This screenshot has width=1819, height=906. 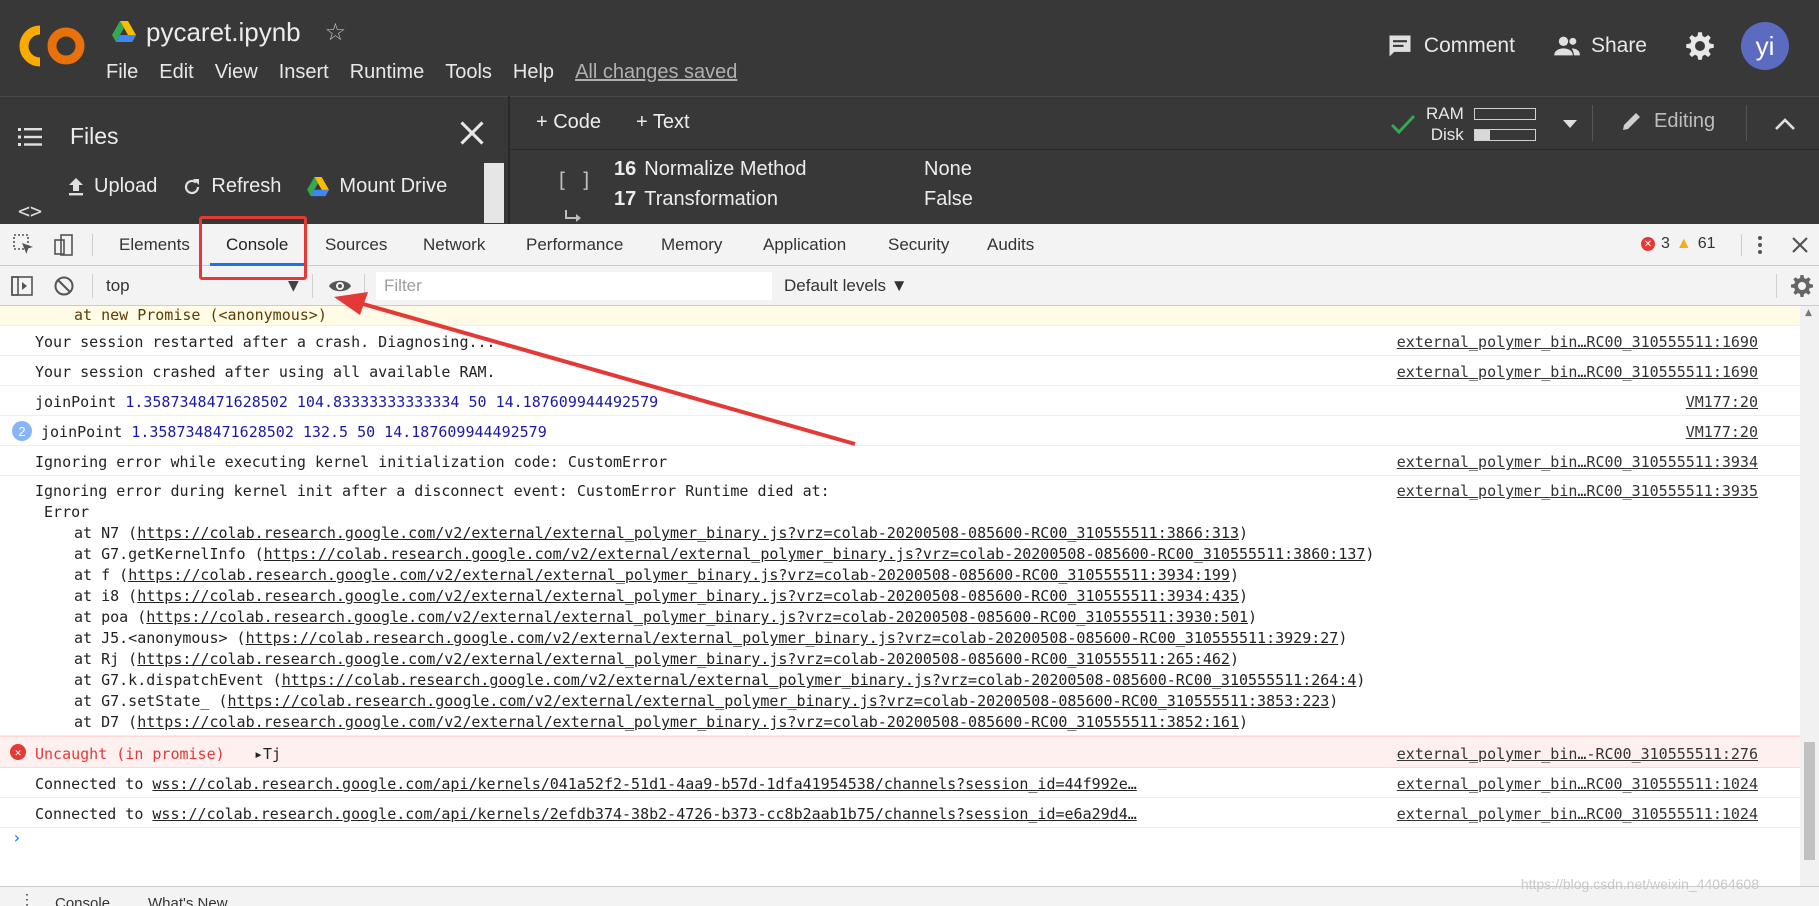 What do you see at coordinates (1802, 286) in the screenshot?
I see `console-settings-icon` at bounding box center [1802, 286].